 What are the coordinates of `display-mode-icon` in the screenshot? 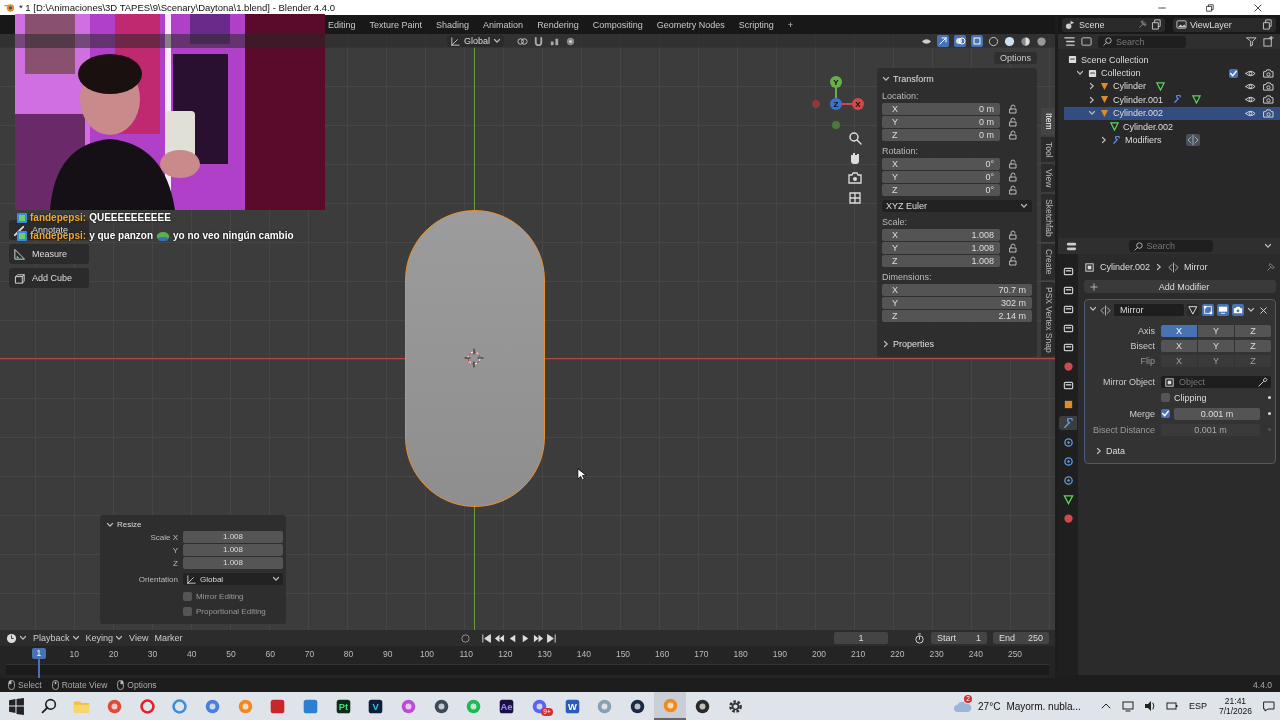 It's located at (1086, 41).